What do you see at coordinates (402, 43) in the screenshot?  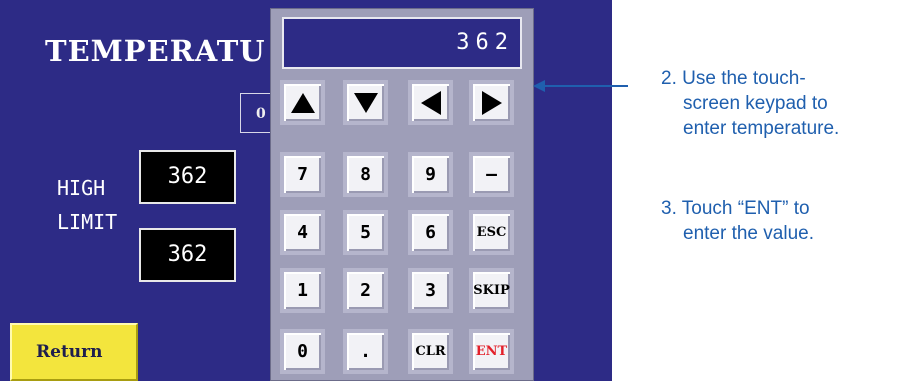 I see `keypad-display: 362` at bounding box center [402, 43].